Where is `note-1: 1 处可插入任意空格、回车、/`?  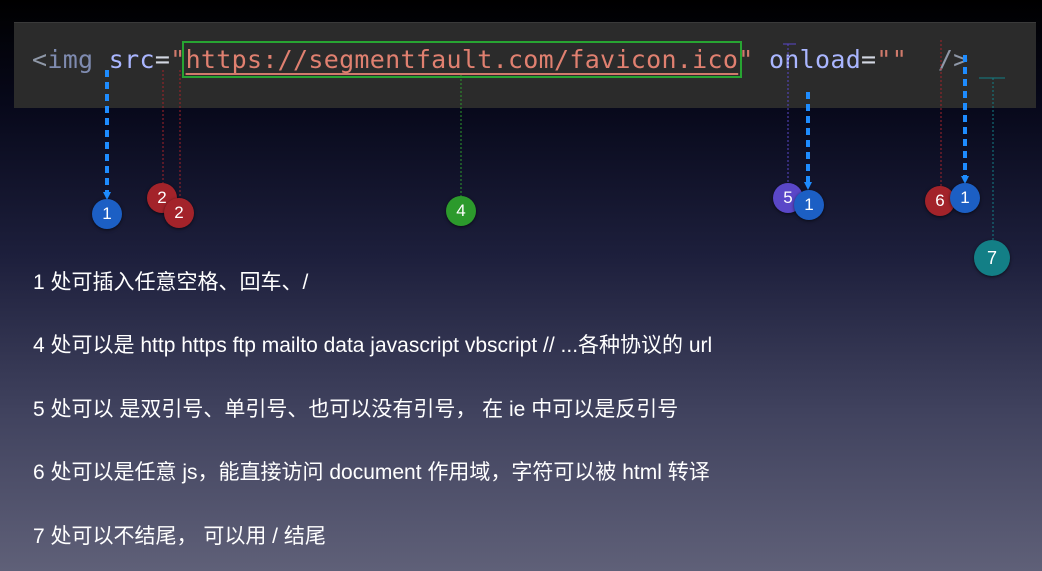 note-1: 1 处可插入任意空格、回车、/ is located at coordinates (171, 282).